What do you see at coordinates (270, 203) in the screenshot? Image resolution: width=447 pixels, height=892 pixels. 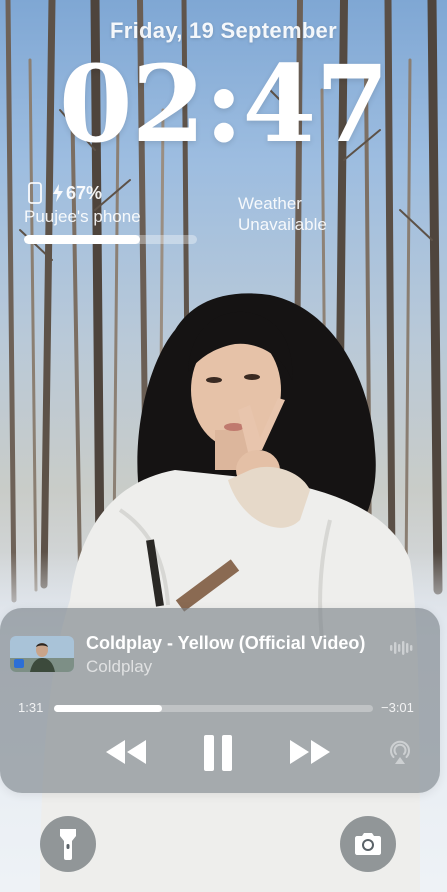 I see `weather-label: Weather` at bounding box center [270, 203].